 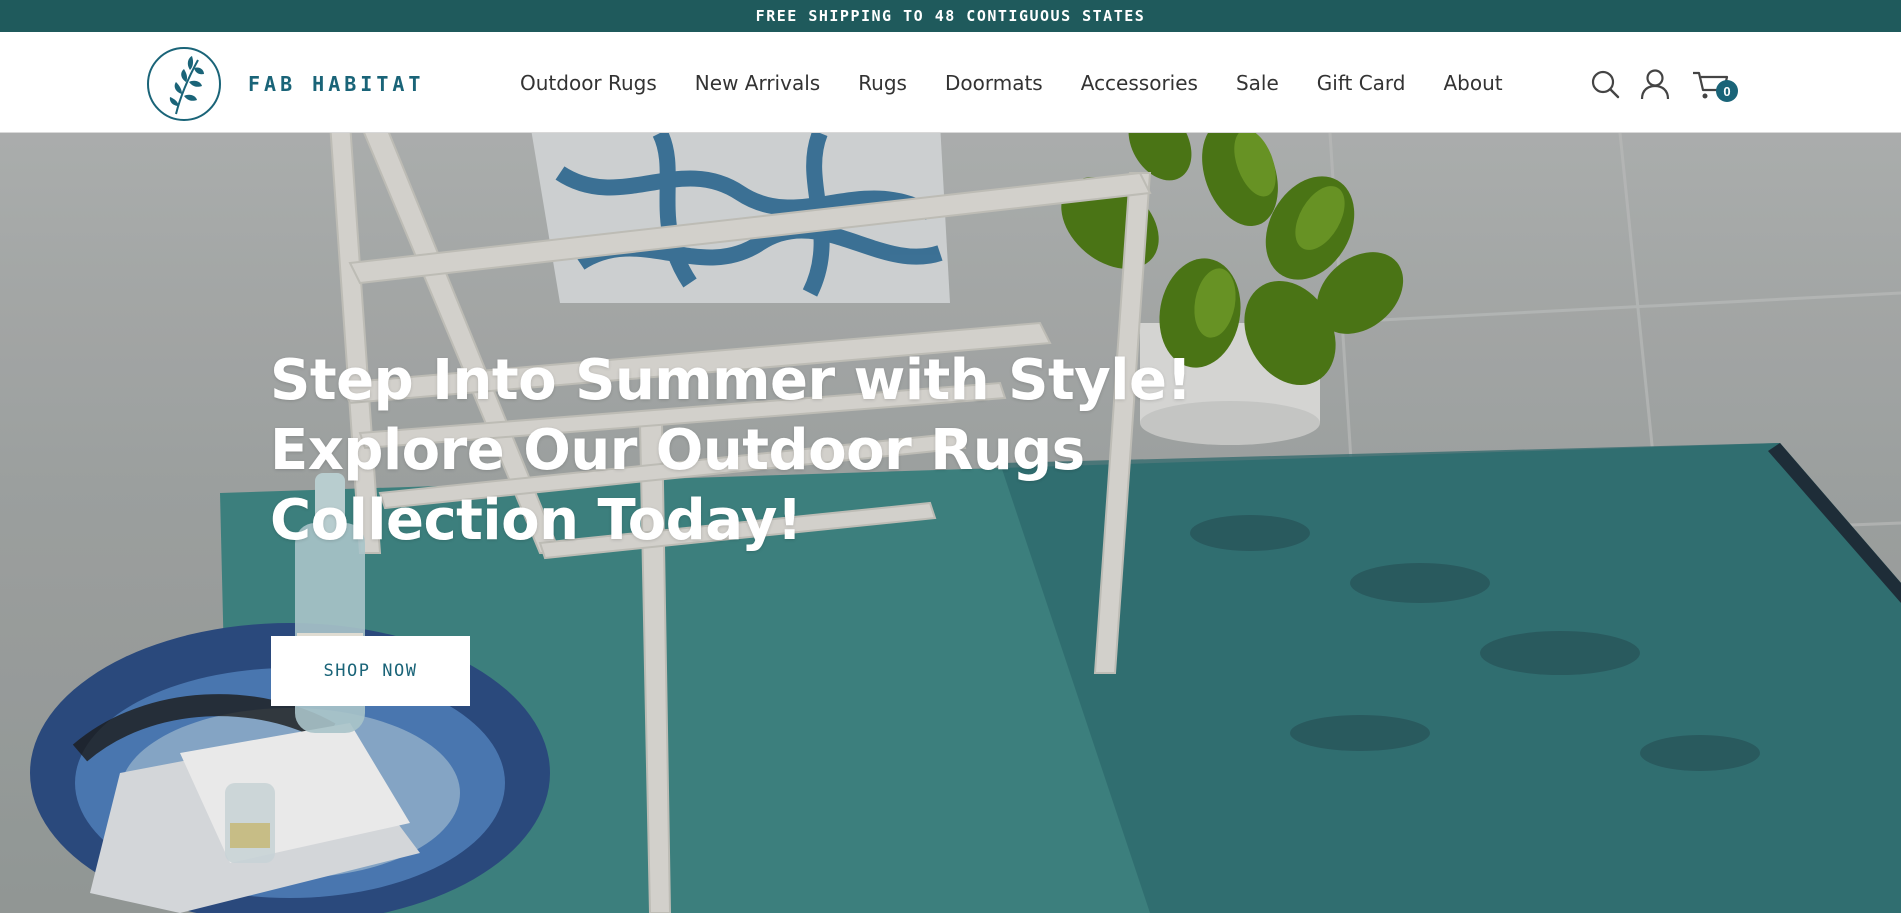 I want to click on leaf-circle-icon, so click(x=184, y=84).